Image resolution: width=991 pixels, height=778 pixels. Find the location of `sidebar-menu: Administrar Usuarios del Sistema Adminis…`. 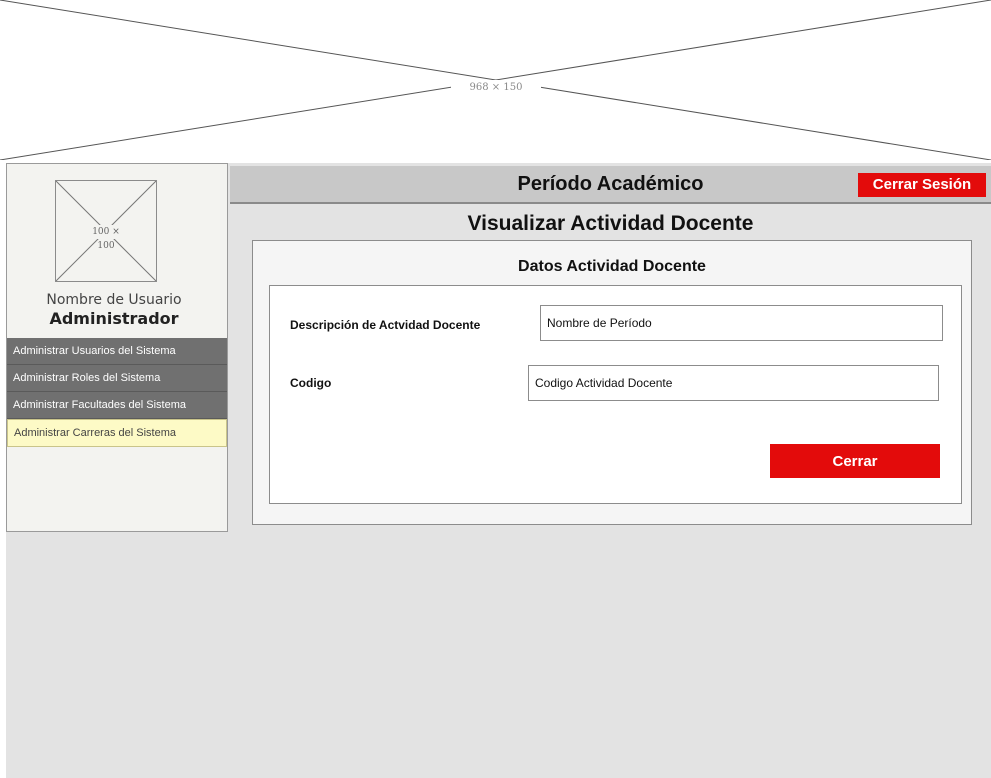

sidebar-menu: Administrar Usuarios del Sistema Adminis… is located at coordinates (117, 392).